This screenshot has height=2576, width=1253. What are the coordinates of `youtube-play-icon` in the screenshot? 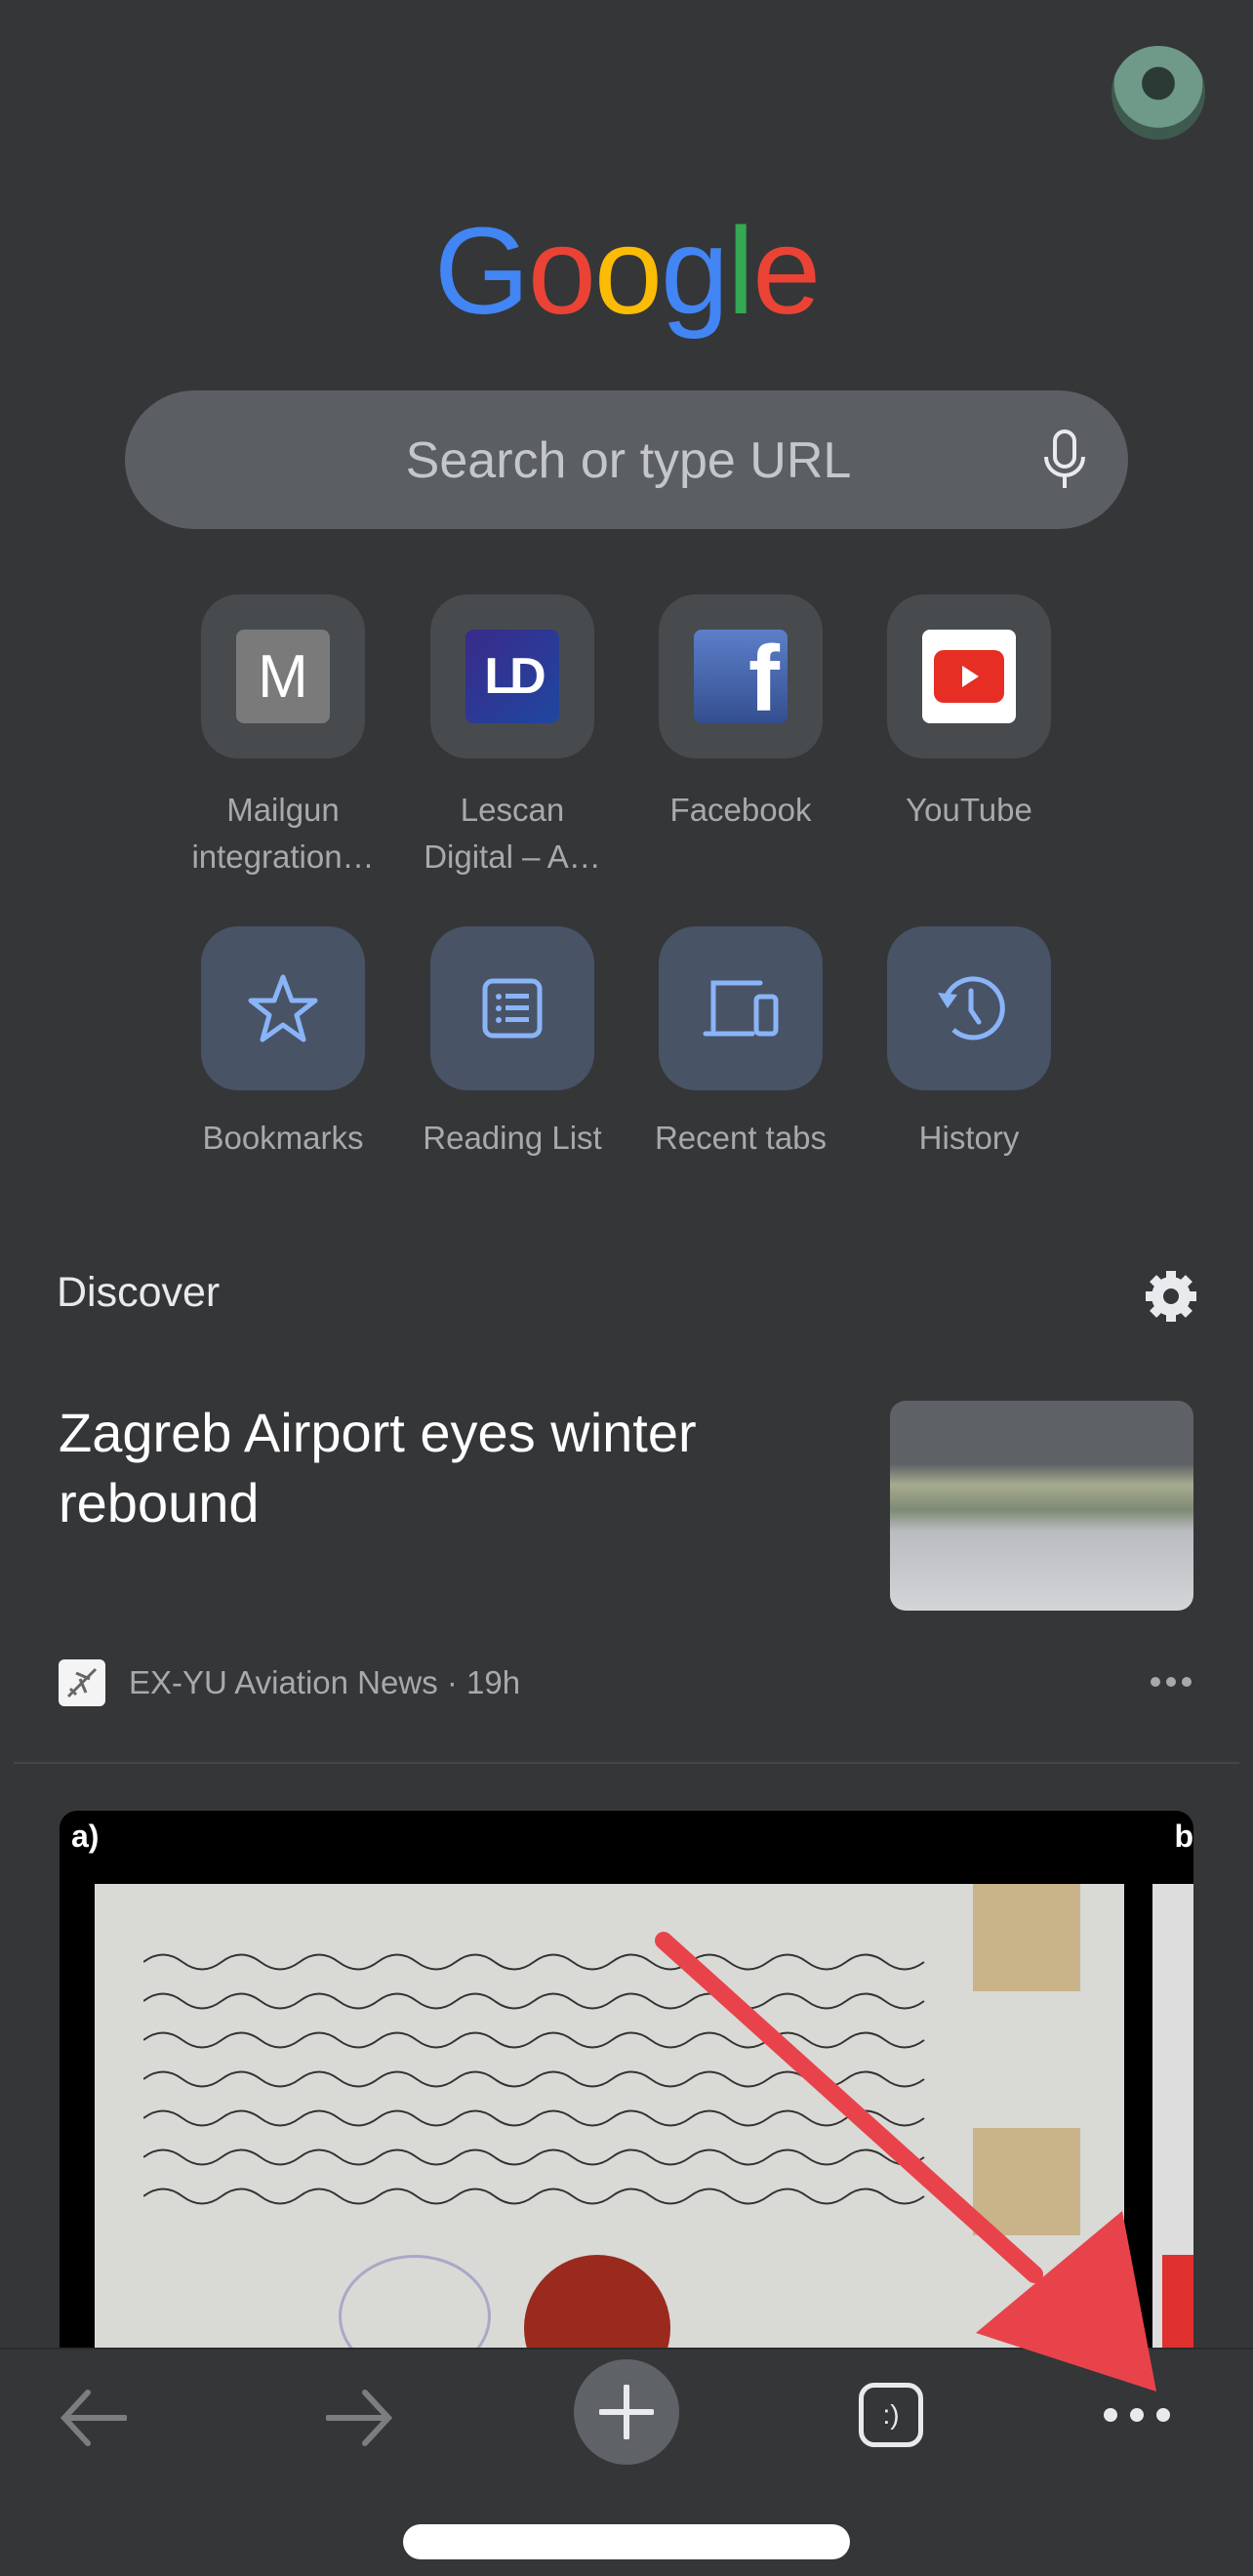 It's located at (969, 676).